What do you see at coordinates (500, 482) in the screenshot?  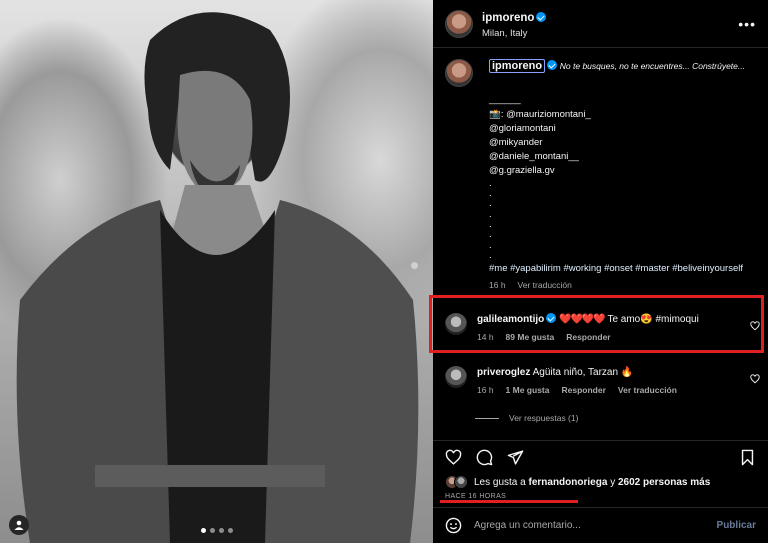 I see `likes-prefix: Les gusta a` at bounding box center [500, 482].